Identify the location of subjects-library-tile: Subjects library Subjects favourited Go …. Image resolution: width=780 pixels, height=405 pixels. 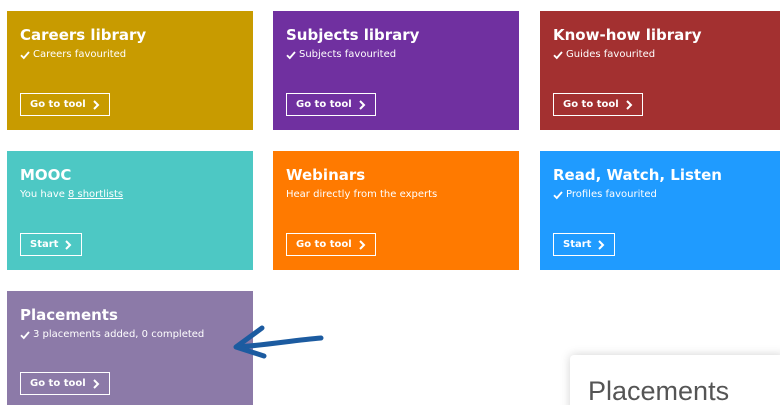
(396, 70).